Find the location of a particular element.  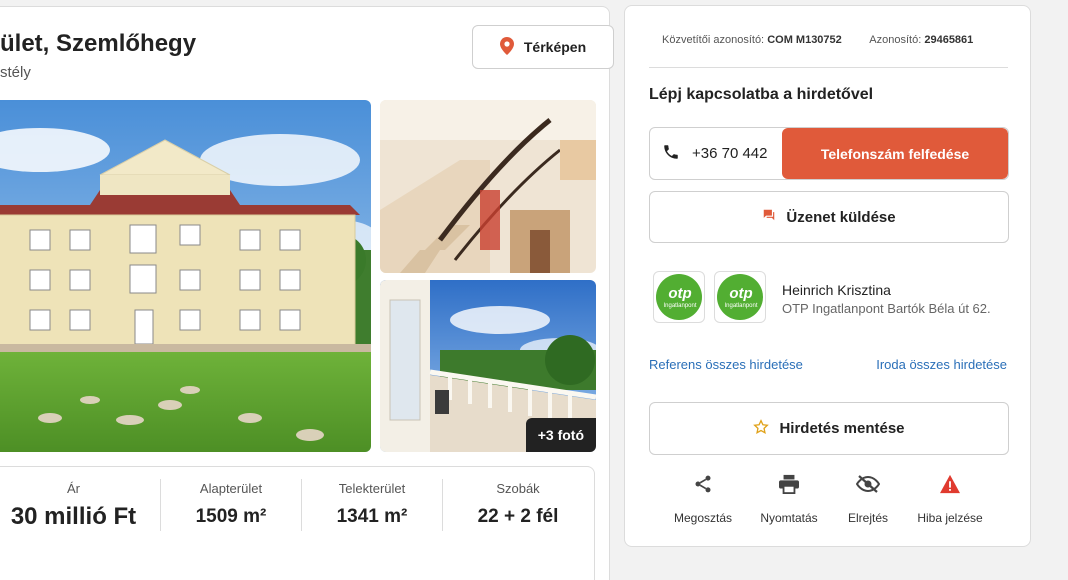

stat-price: Ár 30 millió Ft is located at coordinates (73, 506).